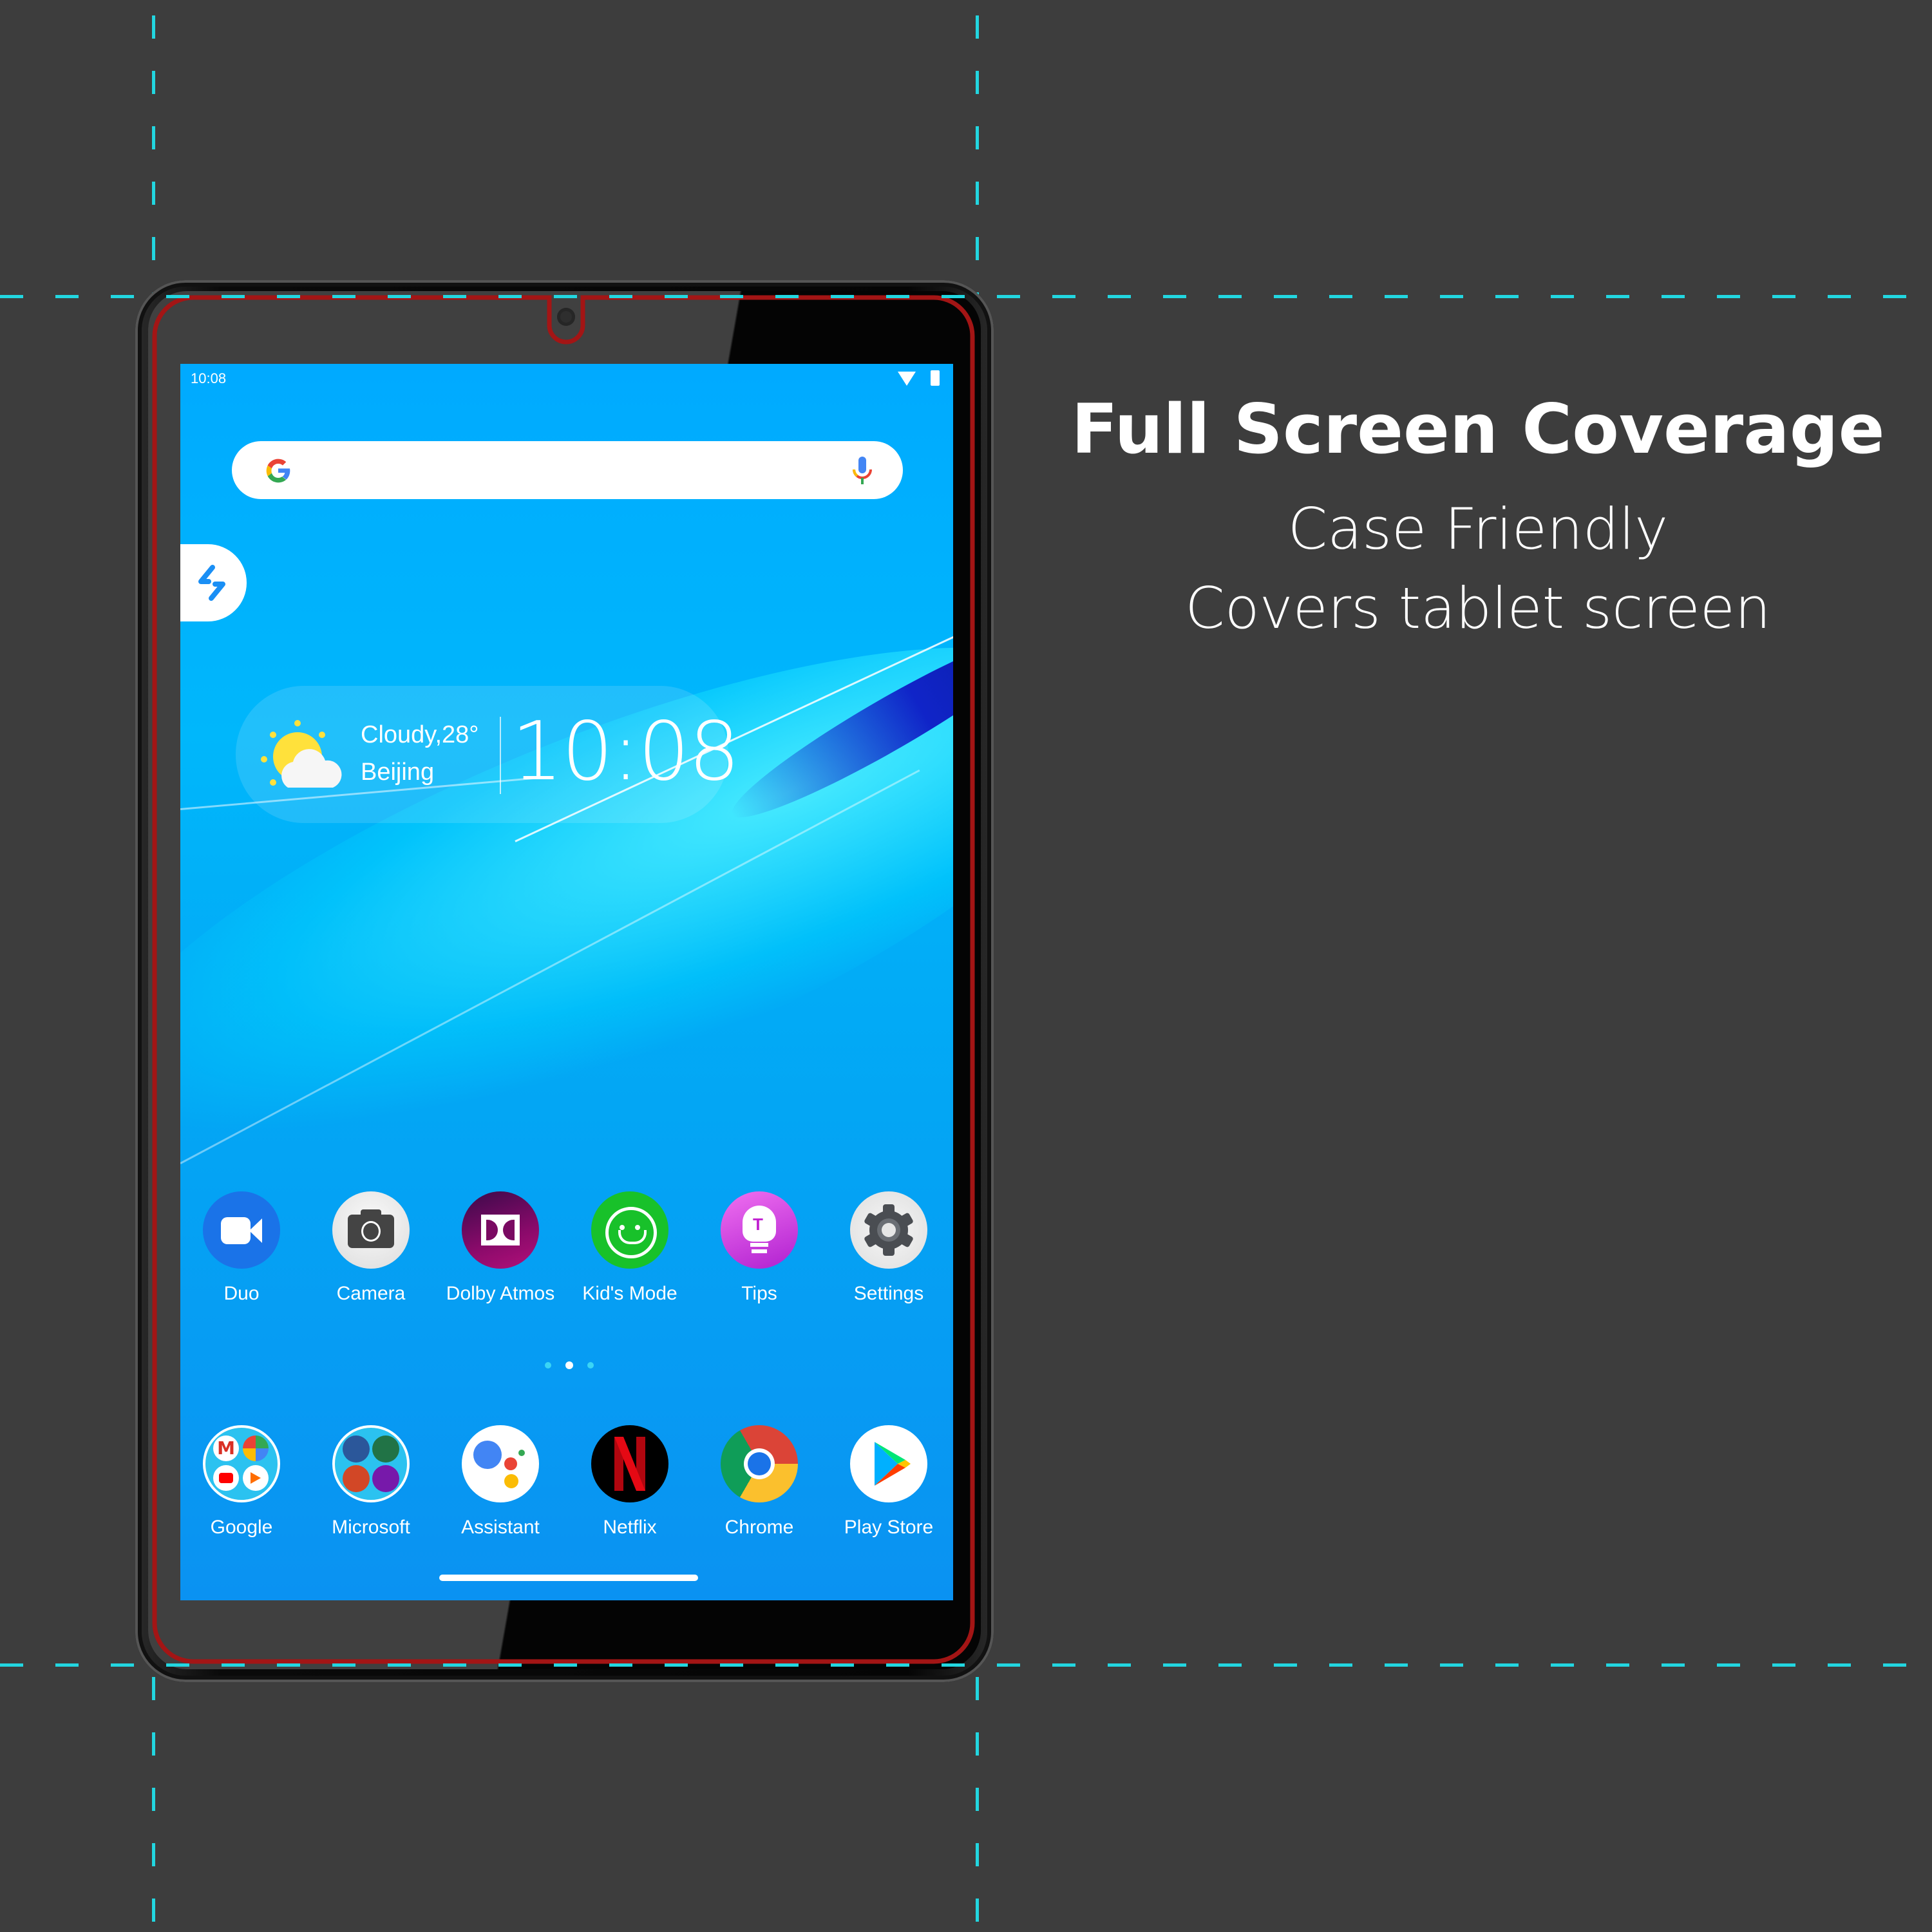  Describe the element at coordinates (966, 296) in the screenshot. I see `guide-line-top` at that location.